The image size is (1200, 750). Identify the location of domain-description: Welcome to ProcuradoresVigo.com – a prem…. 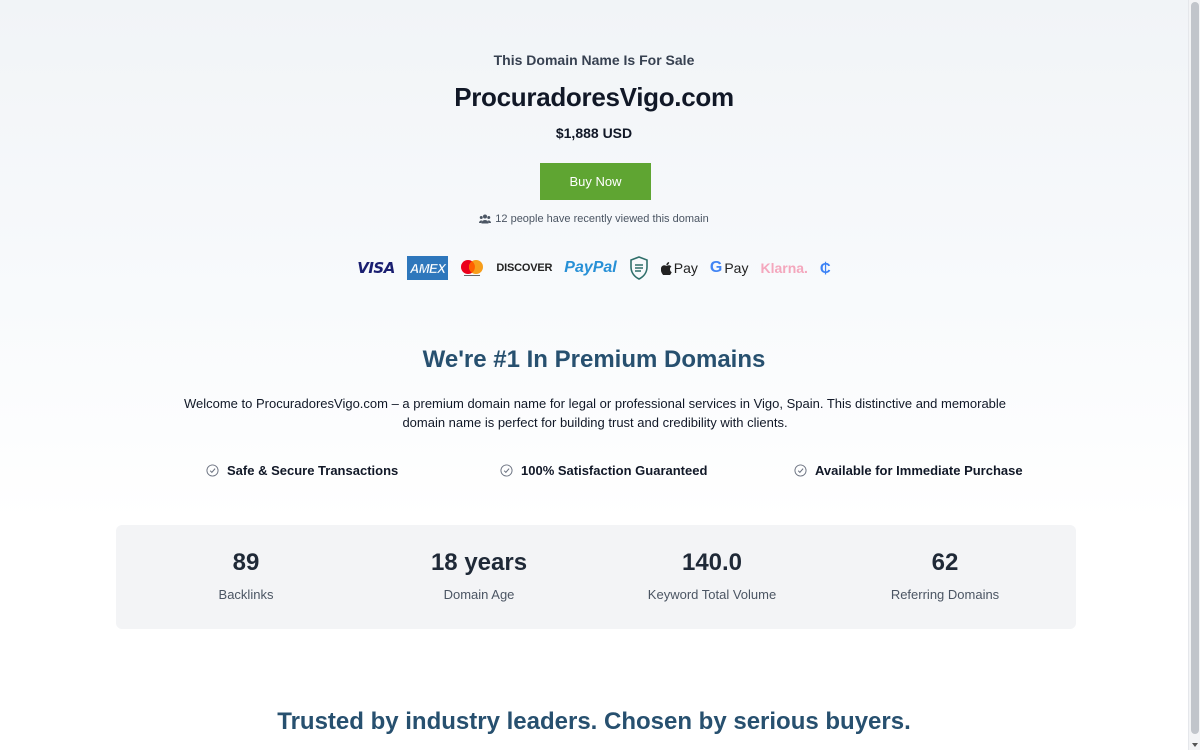
(595, 413).